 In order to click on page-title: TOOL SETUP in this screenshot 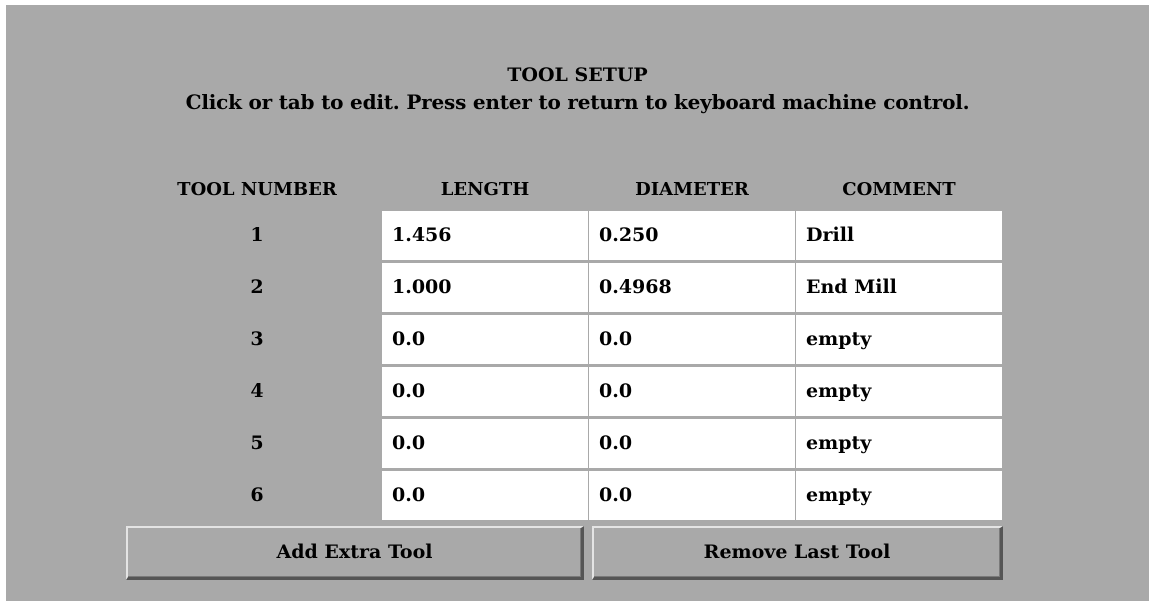, I will do `click(577, 75)`.